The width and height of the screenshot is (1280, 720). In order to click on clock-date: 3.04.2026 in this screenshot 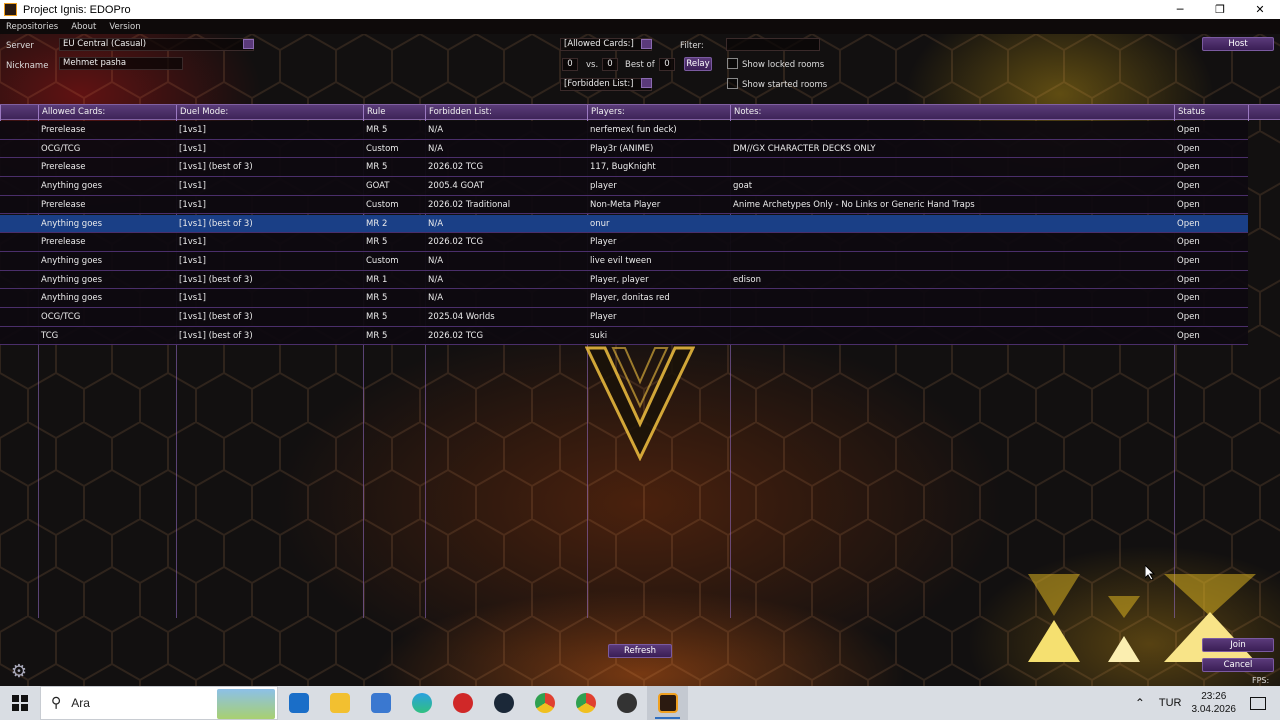, I will do `click(1214, 709)`.